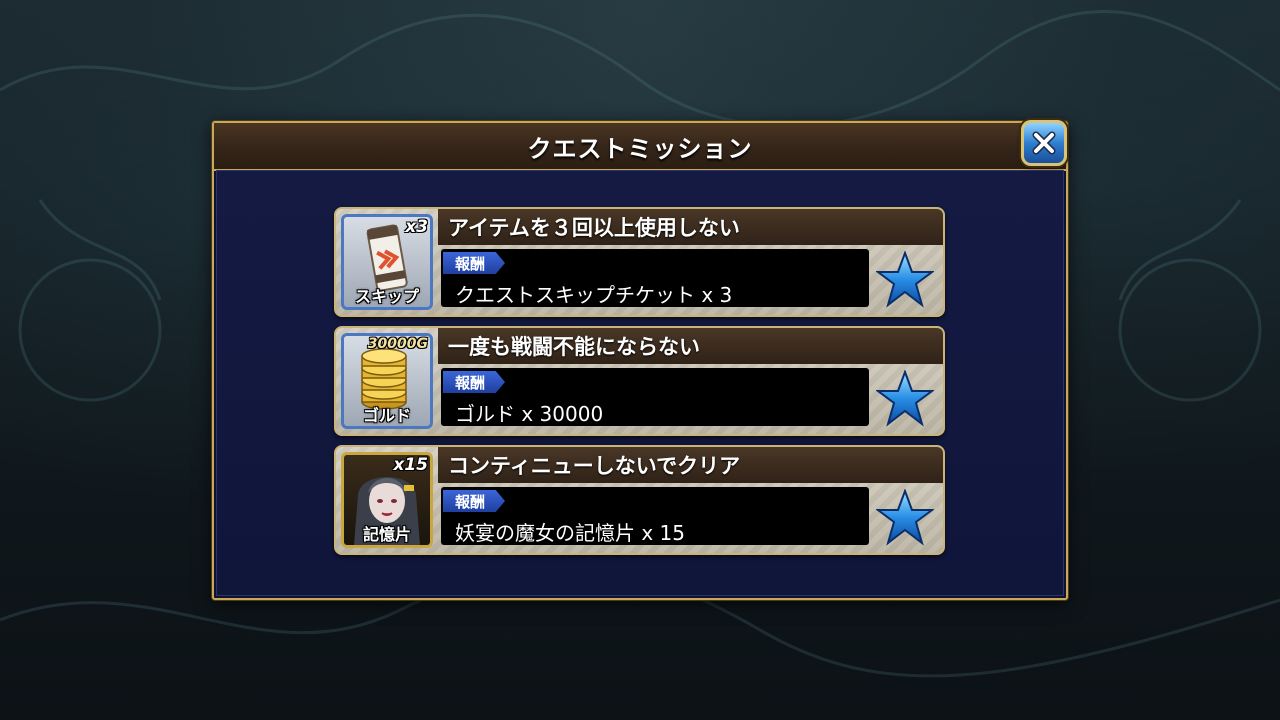  Describe the element at coordinates (416, 227) in the screenshot. I see `icon-quantity: x3` at that location.